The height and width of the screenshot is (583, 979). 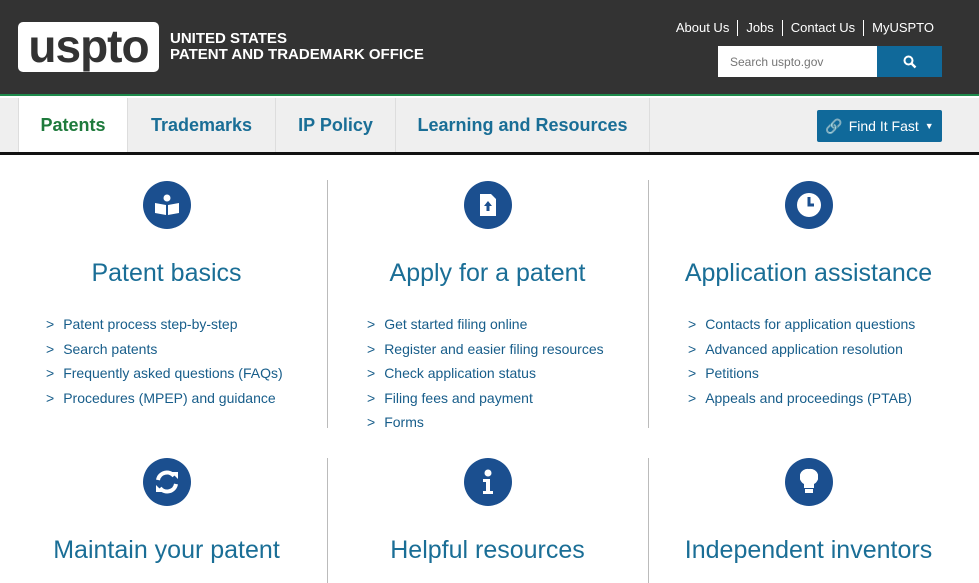 I want to click on tab-trademarks: Trademarks, so click(x=202, y=125).